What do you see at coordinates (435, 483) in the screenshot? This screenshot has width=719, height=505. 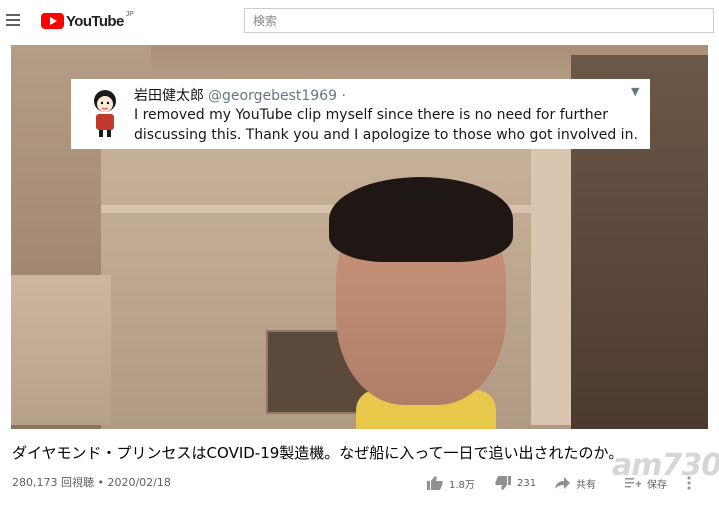 I see `thumbs-up-icon` at bounding box center [435, 483].